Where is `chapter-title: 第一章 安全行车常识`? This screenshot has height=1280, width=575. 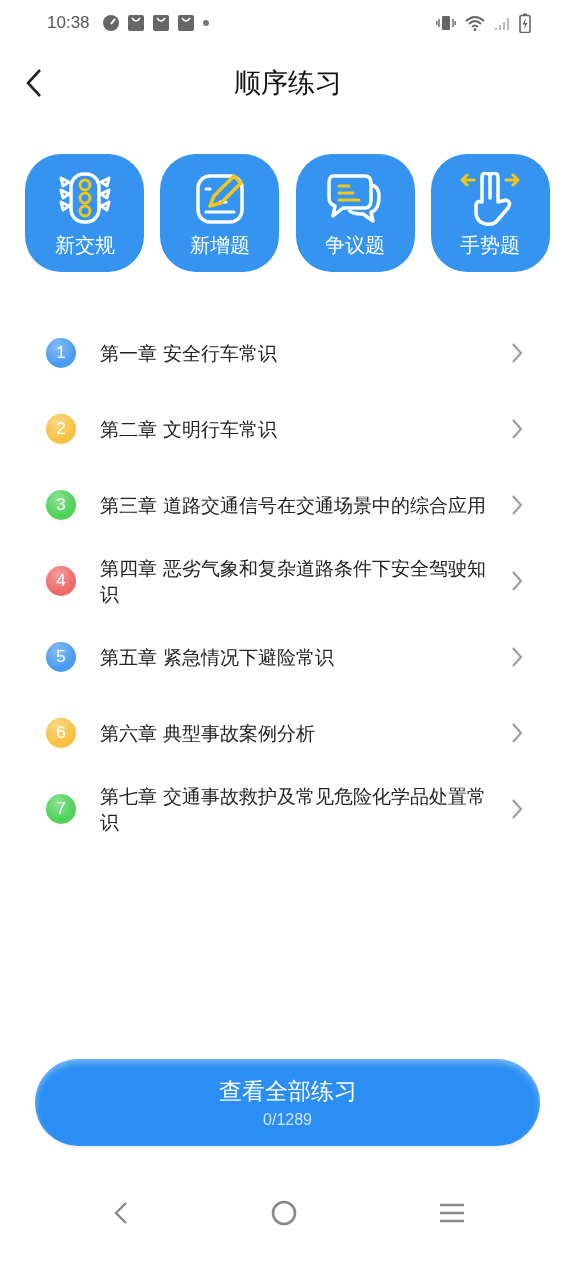 chapter-title: 第一章 安全行车常识 is located at coordinates (189, 353).